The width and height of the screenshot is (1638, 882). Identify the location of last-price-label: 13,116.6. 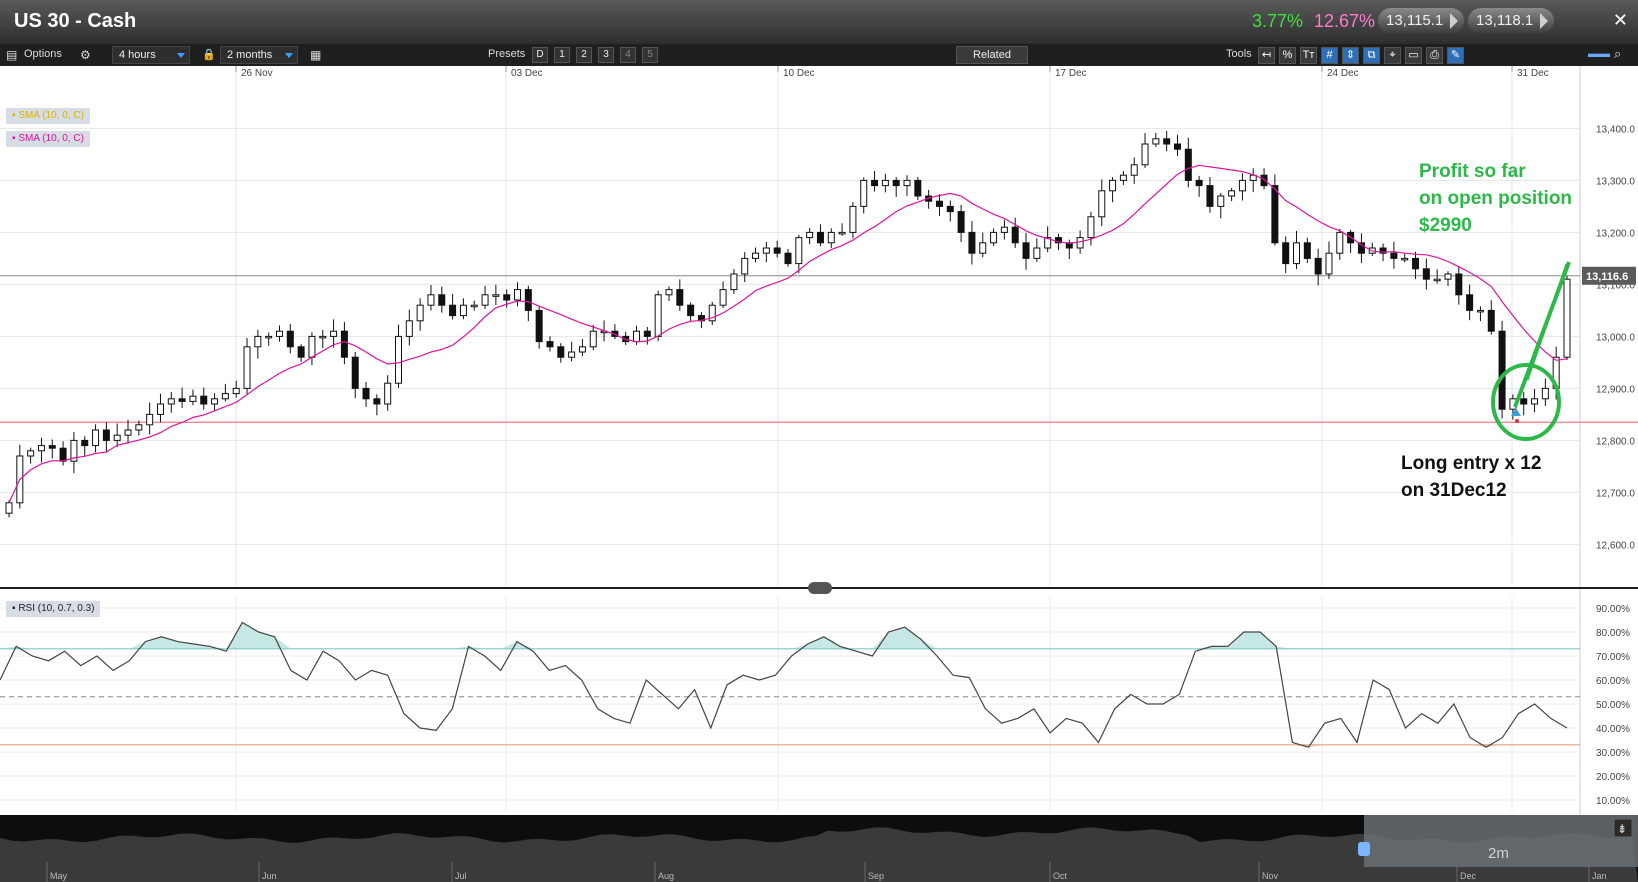
(1609, 275).